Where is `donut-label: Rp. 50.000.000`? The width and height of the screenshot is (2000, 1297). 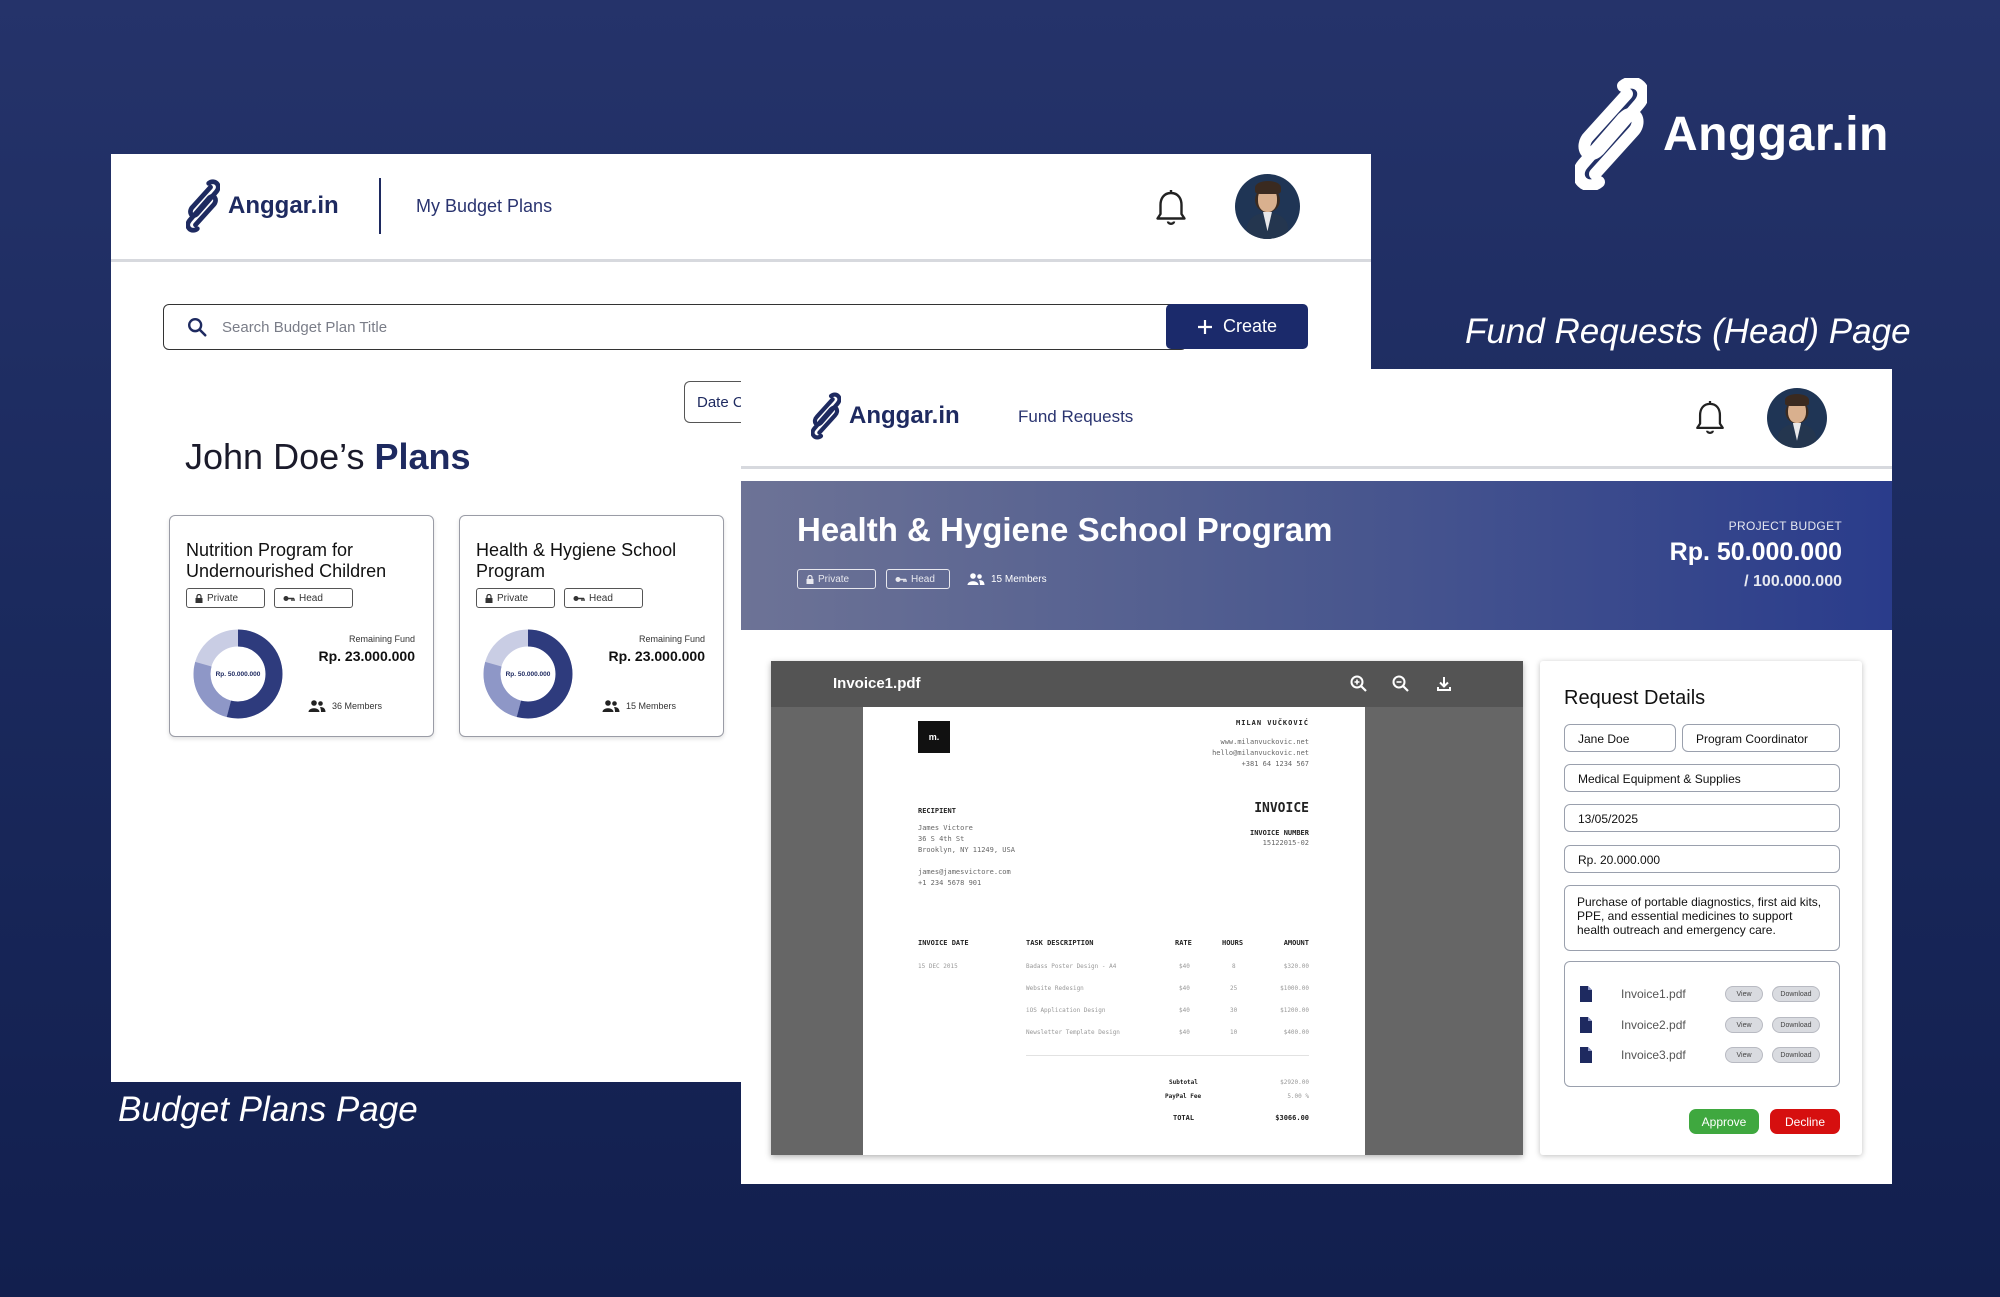
donut-label: Rp. 50.000.000 is located at coordinates (528, 674).